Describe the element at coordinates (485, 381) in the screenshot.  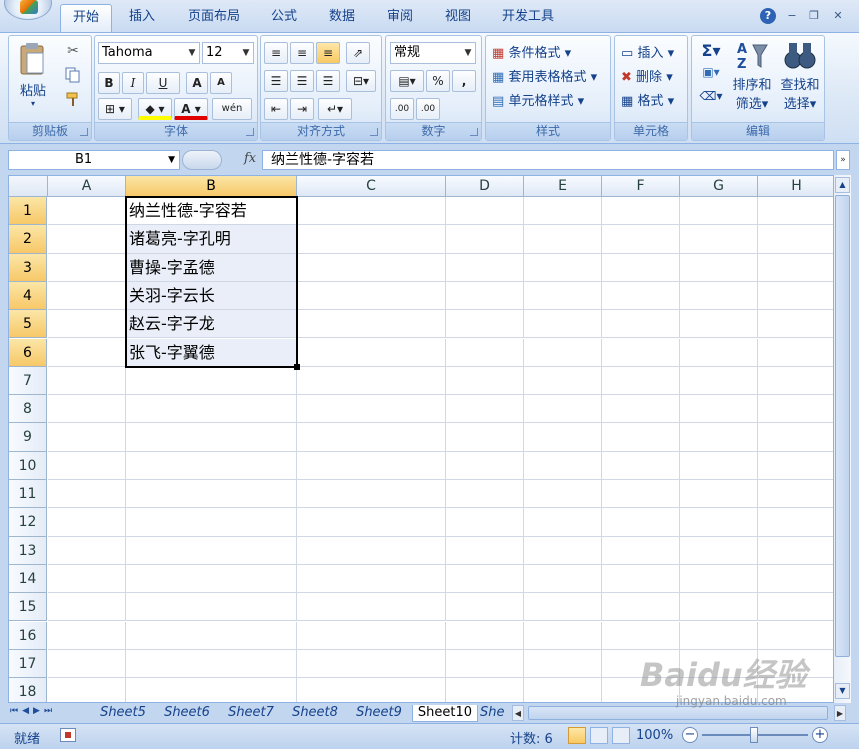
I see `cell-d7` at that location.